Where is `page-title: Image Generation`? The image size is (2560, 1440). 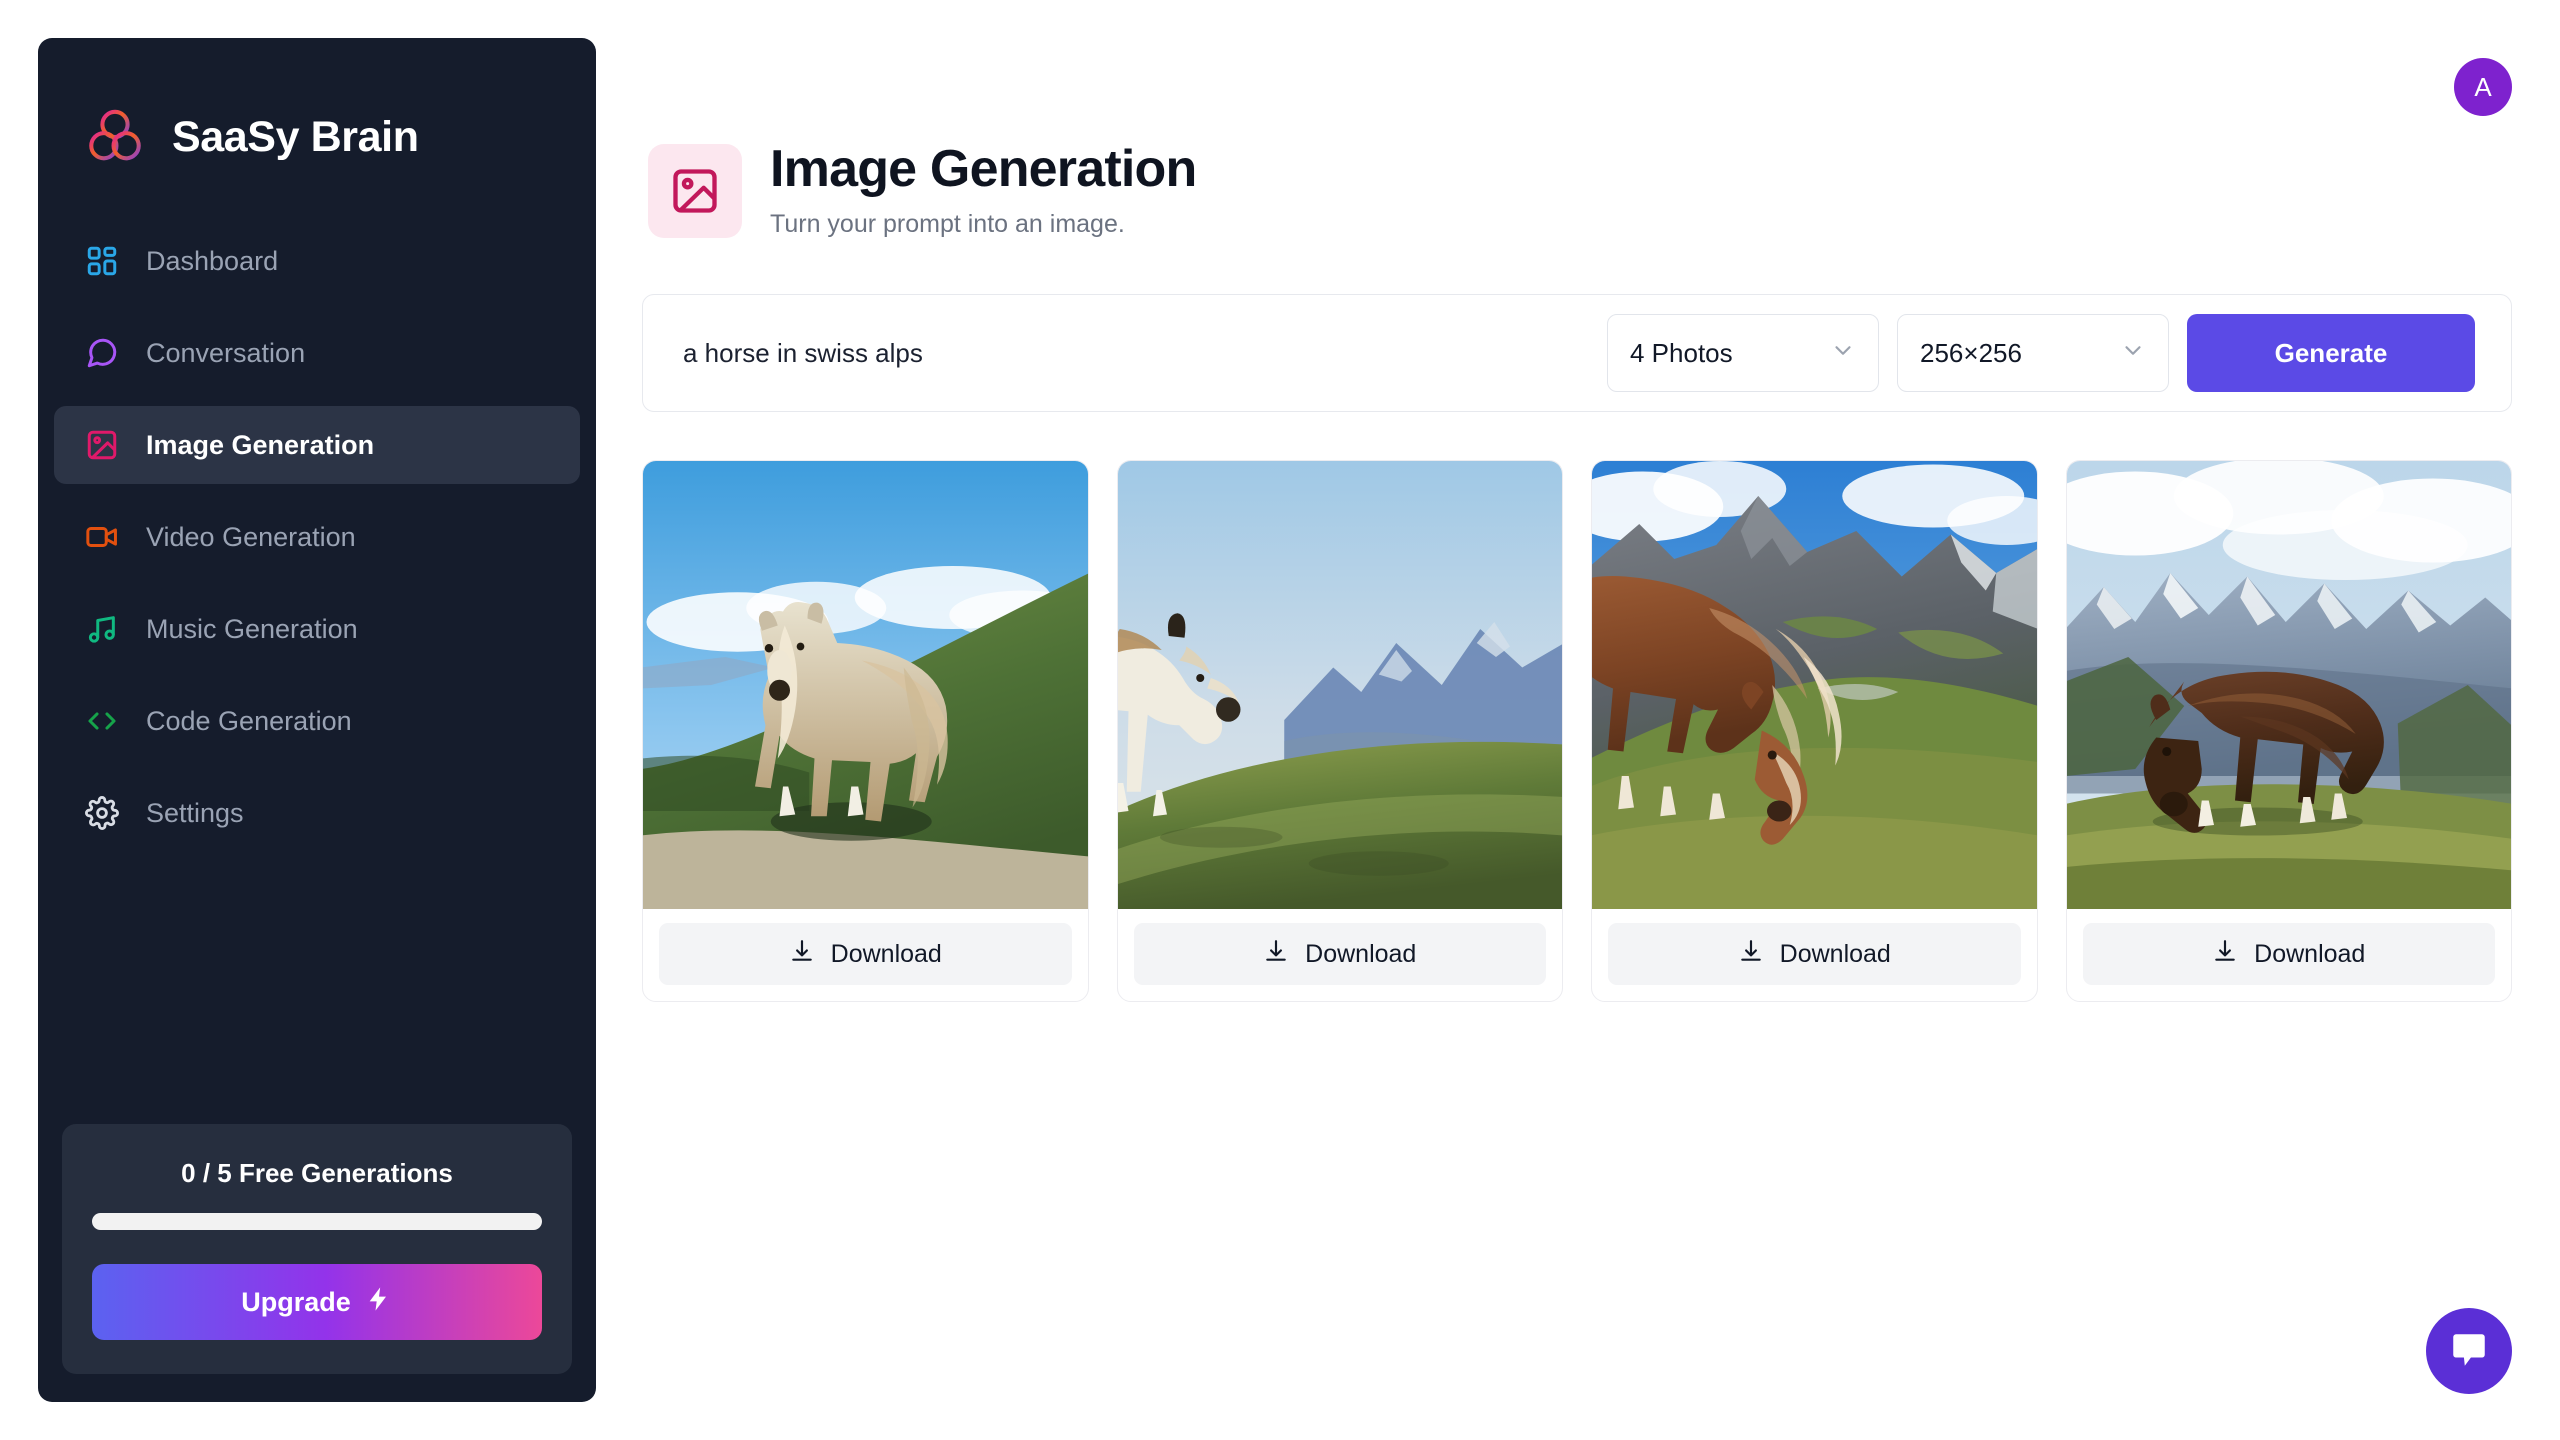 page-title: Image Generation is located at coordinates (983, 169).